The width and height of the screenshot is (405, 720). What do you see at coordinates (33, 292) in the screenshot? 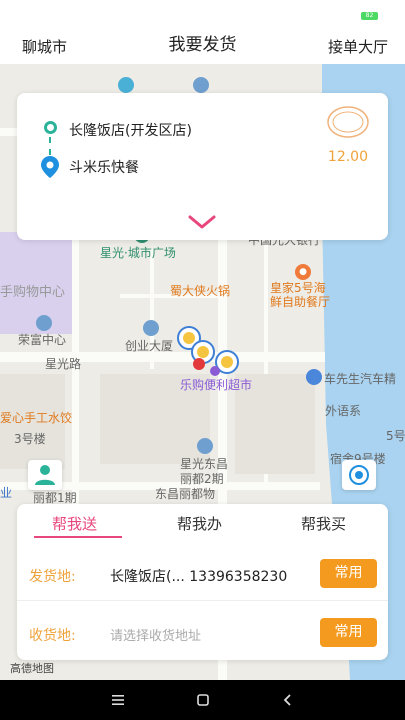
I see `map-label-mall: 手购物中心` at bounding box center [33, 292].